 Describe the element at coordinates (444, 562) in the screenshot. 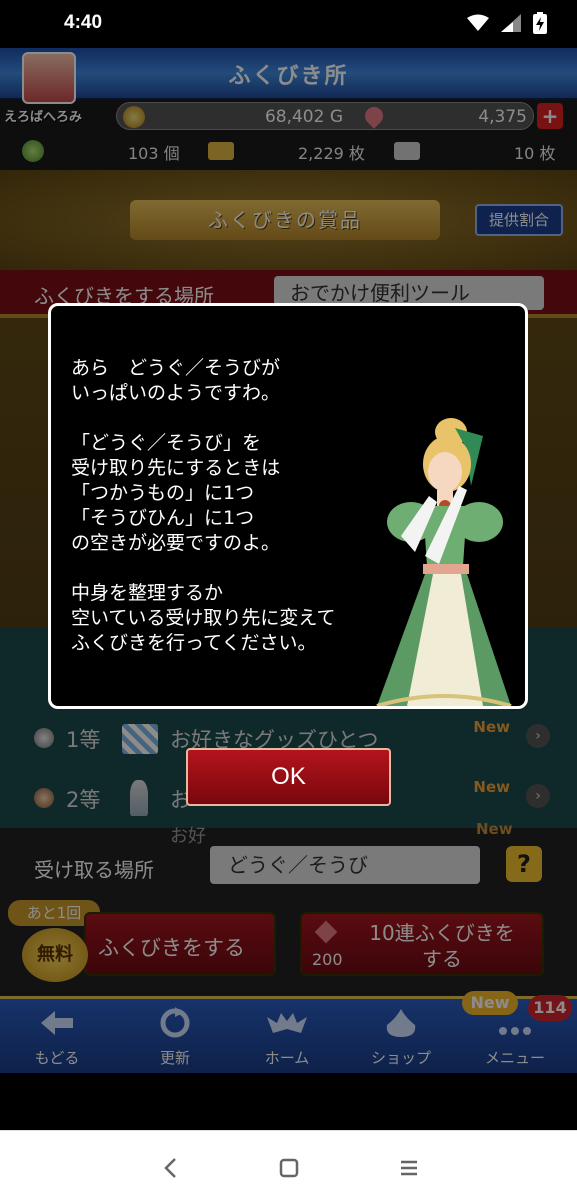

I see `npc-character-icon` at that location.